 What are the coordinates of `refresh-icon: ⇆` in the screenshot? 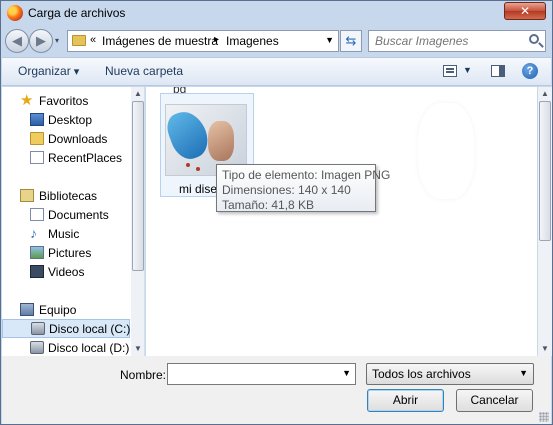 It's located at (351, 41).